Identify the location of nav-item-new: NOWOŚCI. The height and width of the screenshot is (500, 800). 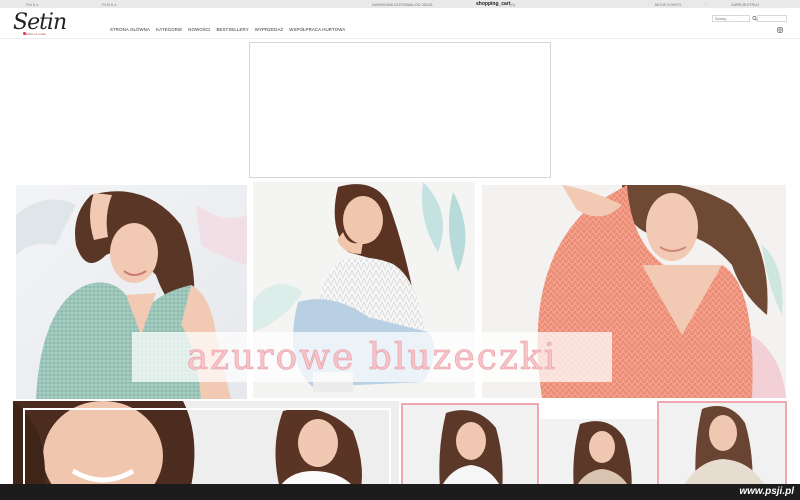
(199, 31).